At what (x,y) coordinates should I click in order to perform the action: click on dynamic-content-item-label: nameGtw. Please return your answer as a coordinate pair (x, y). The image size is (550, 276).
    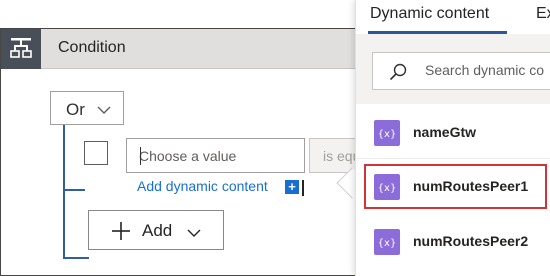
    Looking at the image, I should click on (445, 132).